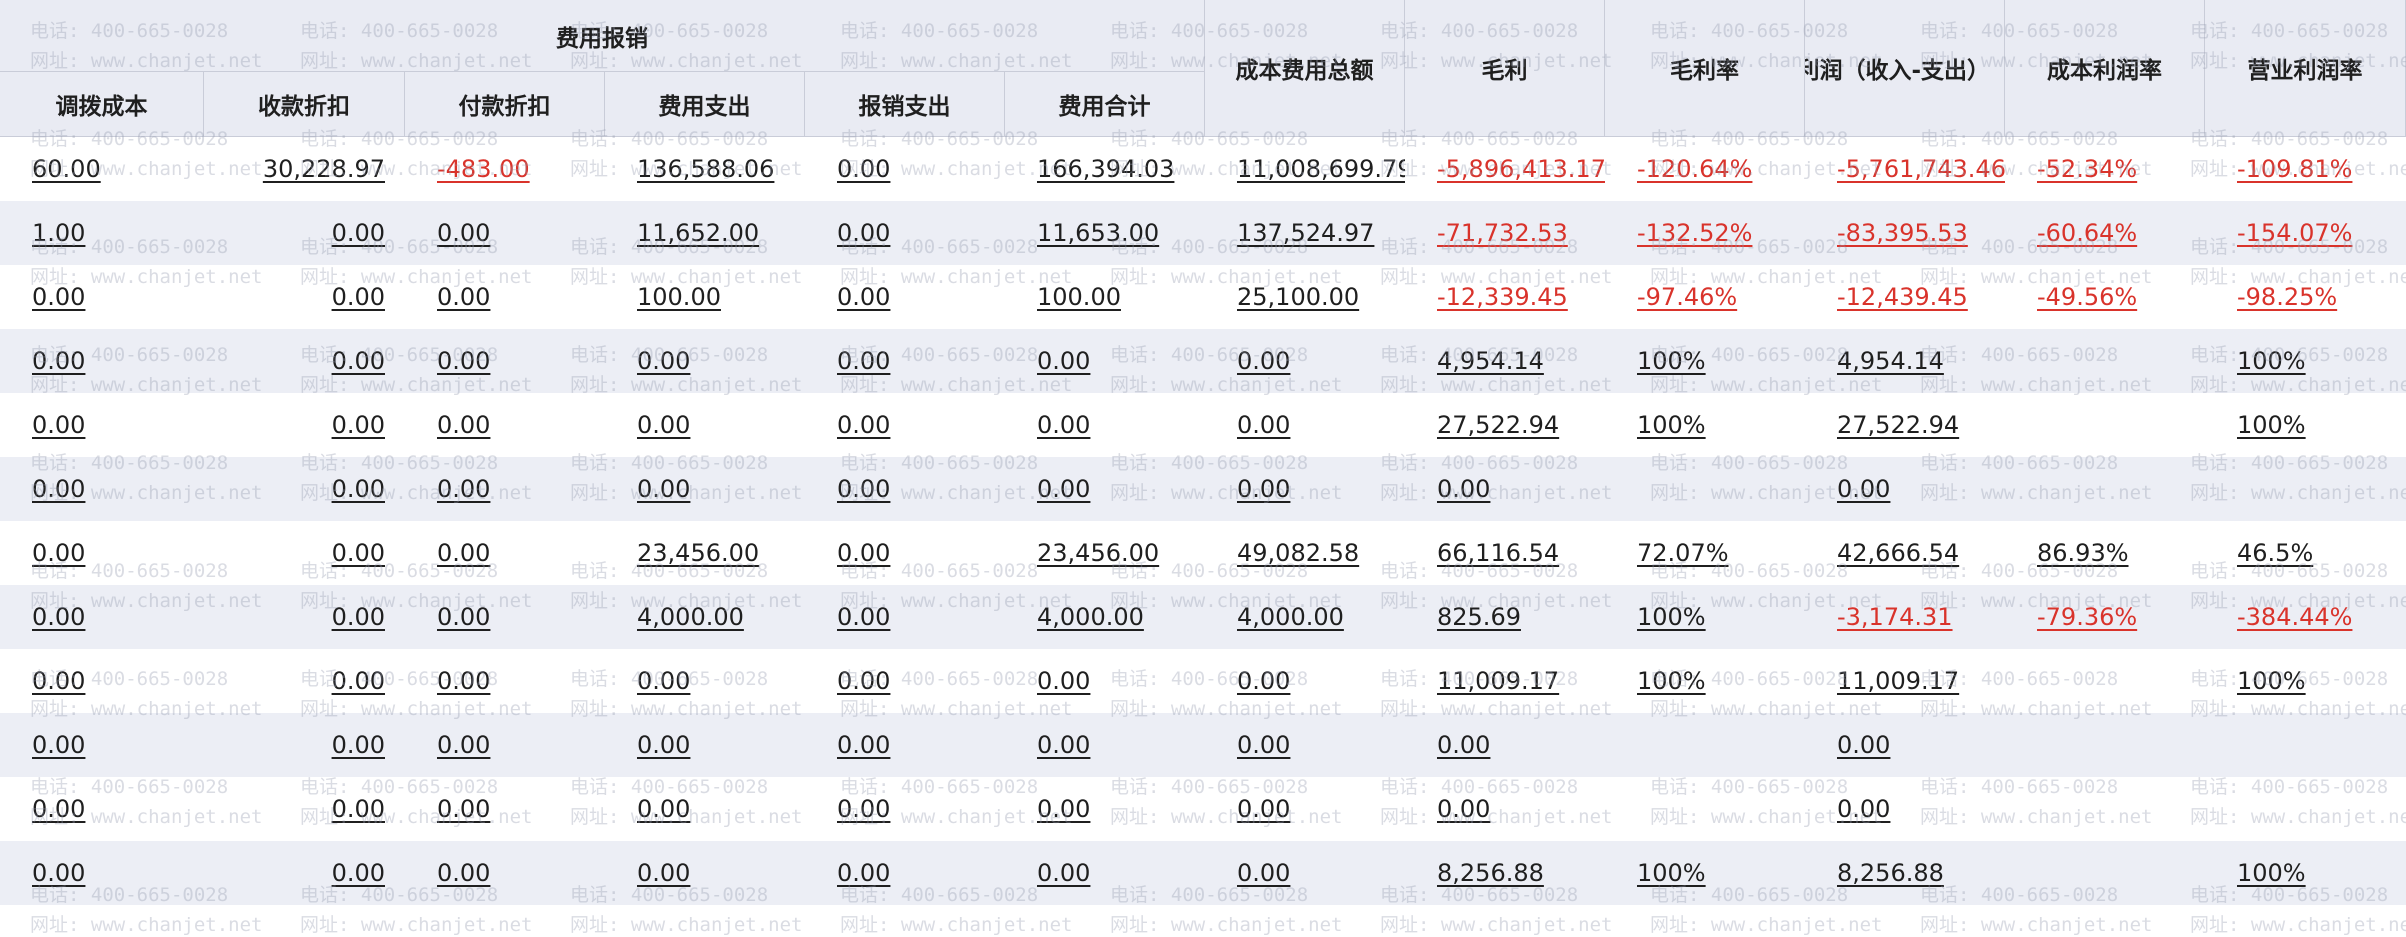 The height and width of the screenshot is (937, 2406). What do you see at coordinates (2275, 553) in the screenshot?
I see `cell-value-link: 46.5%` at bounding box center [2275, 553].